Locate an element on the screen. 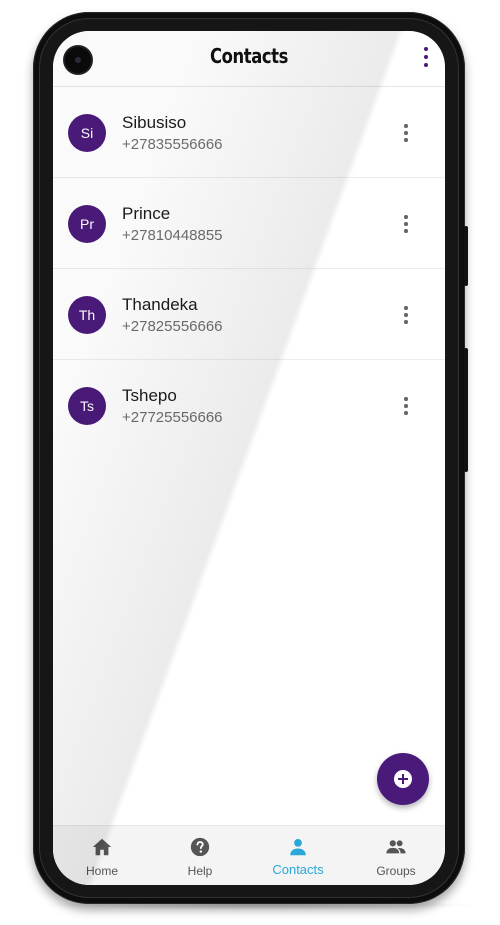 Image resolution: width=500 pixels, height=925 pixels. add-circle-icon is located at coordinates (403, 779).